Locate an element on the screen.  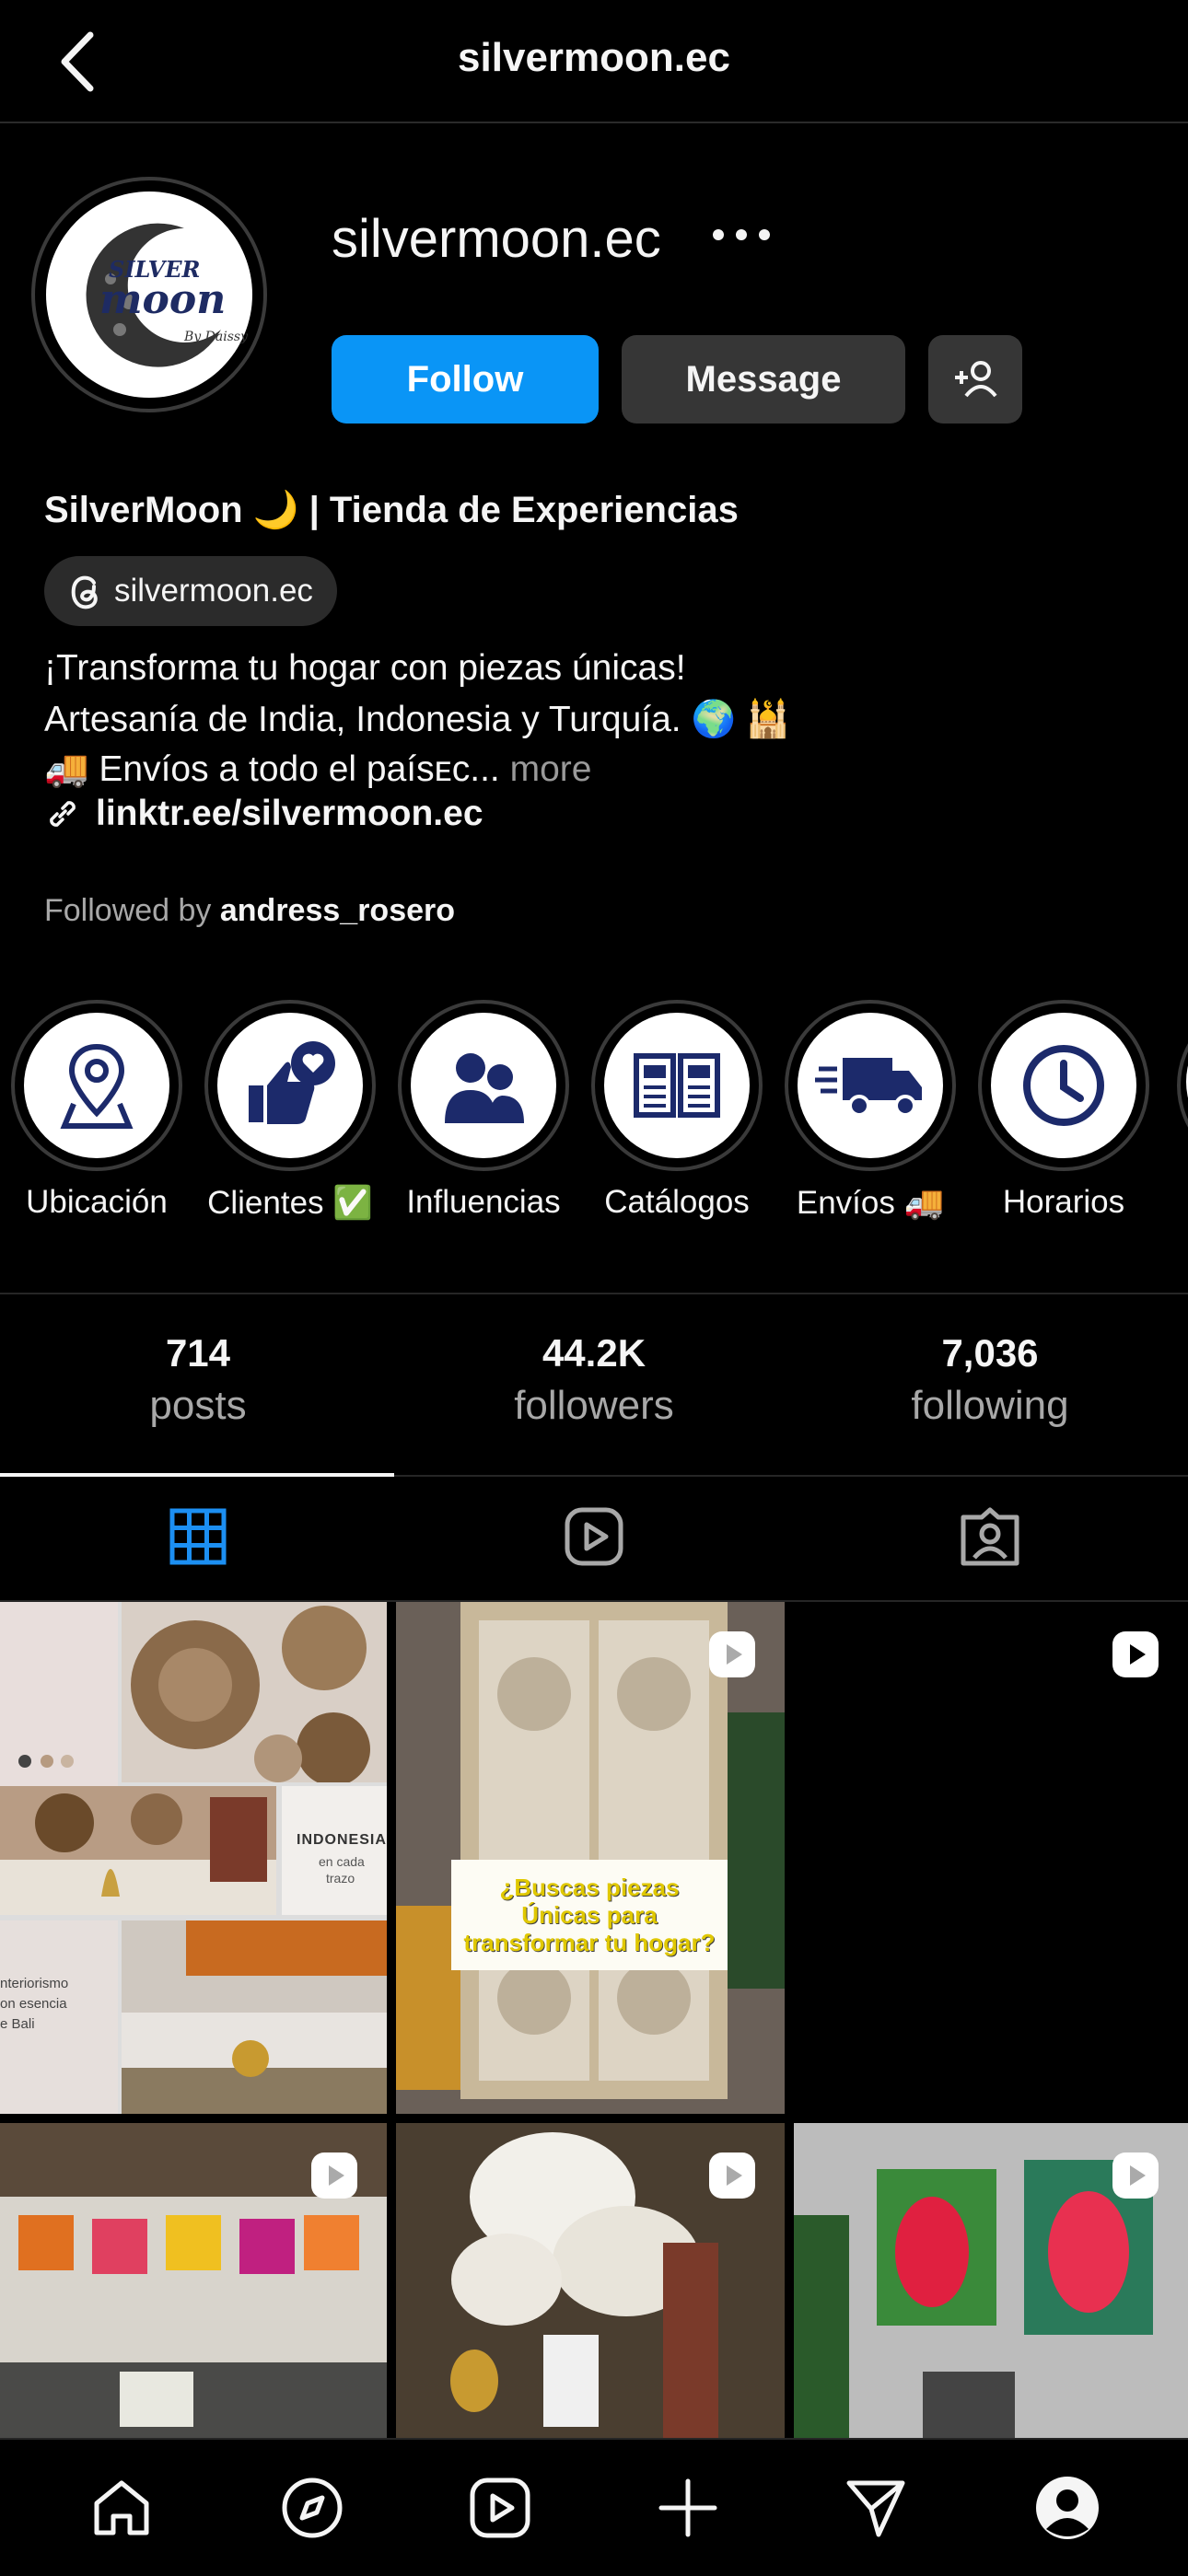
bio-link: linktr.ee/silvermoon.ec is located at coordinates (263, 814).